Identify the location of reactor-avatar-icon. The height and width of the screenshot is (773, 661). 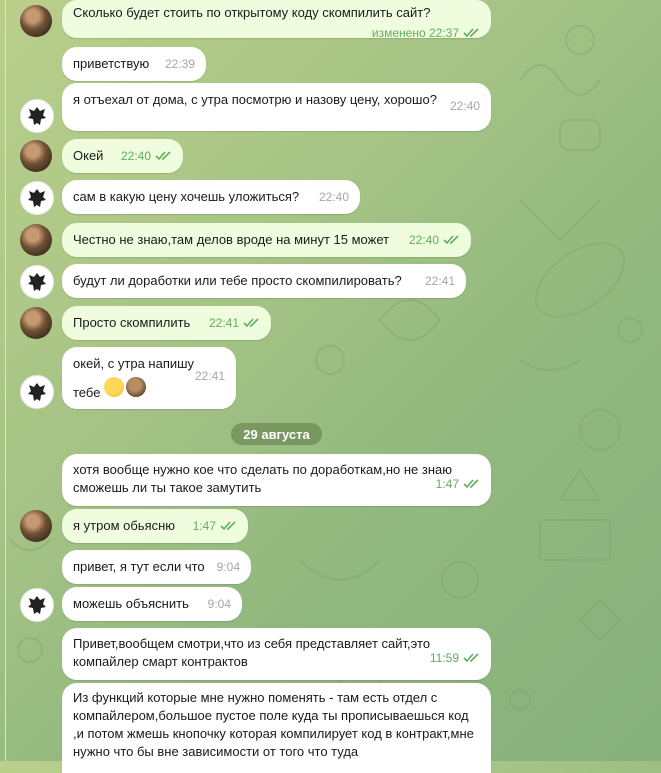
(136, 387).